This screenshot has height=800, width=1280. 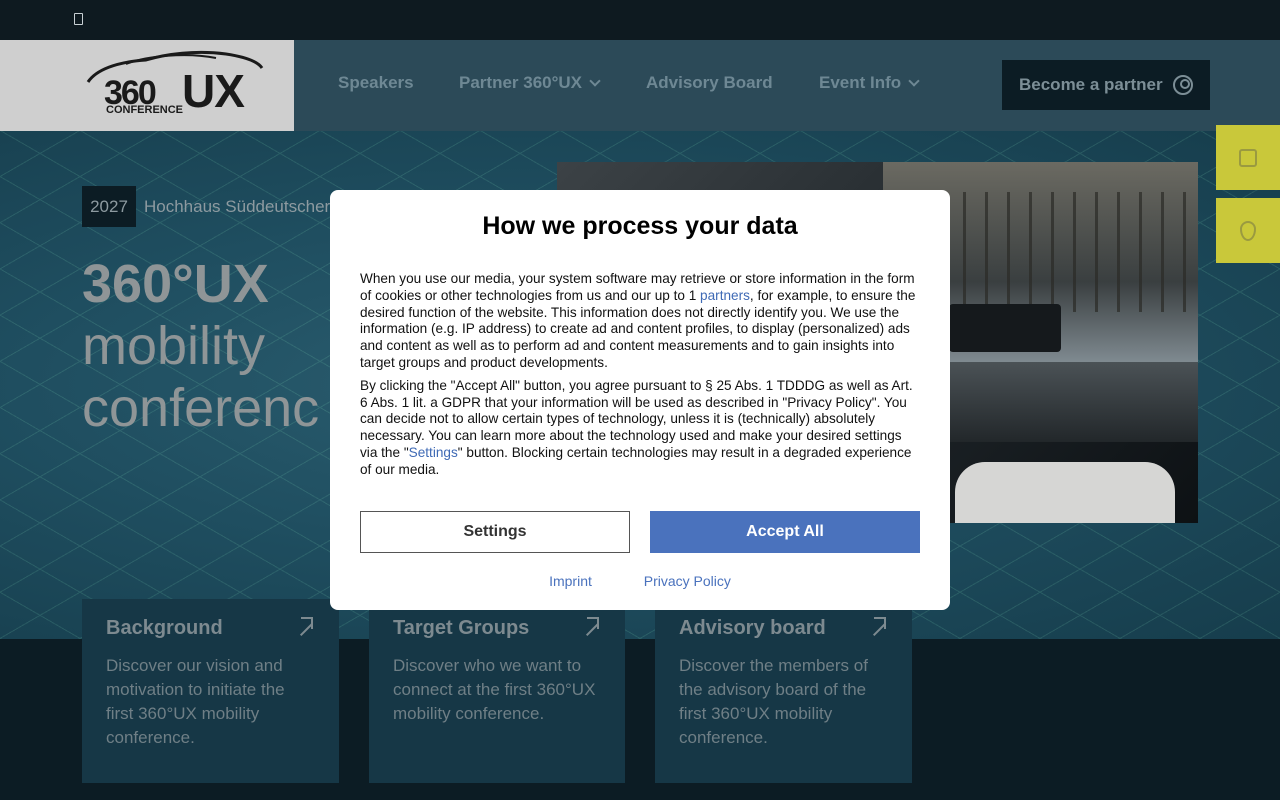 What do you see at coordinates (495, 532) in the screenshot?
I see `settings-button: Settings` at bounding box center [495, 532].